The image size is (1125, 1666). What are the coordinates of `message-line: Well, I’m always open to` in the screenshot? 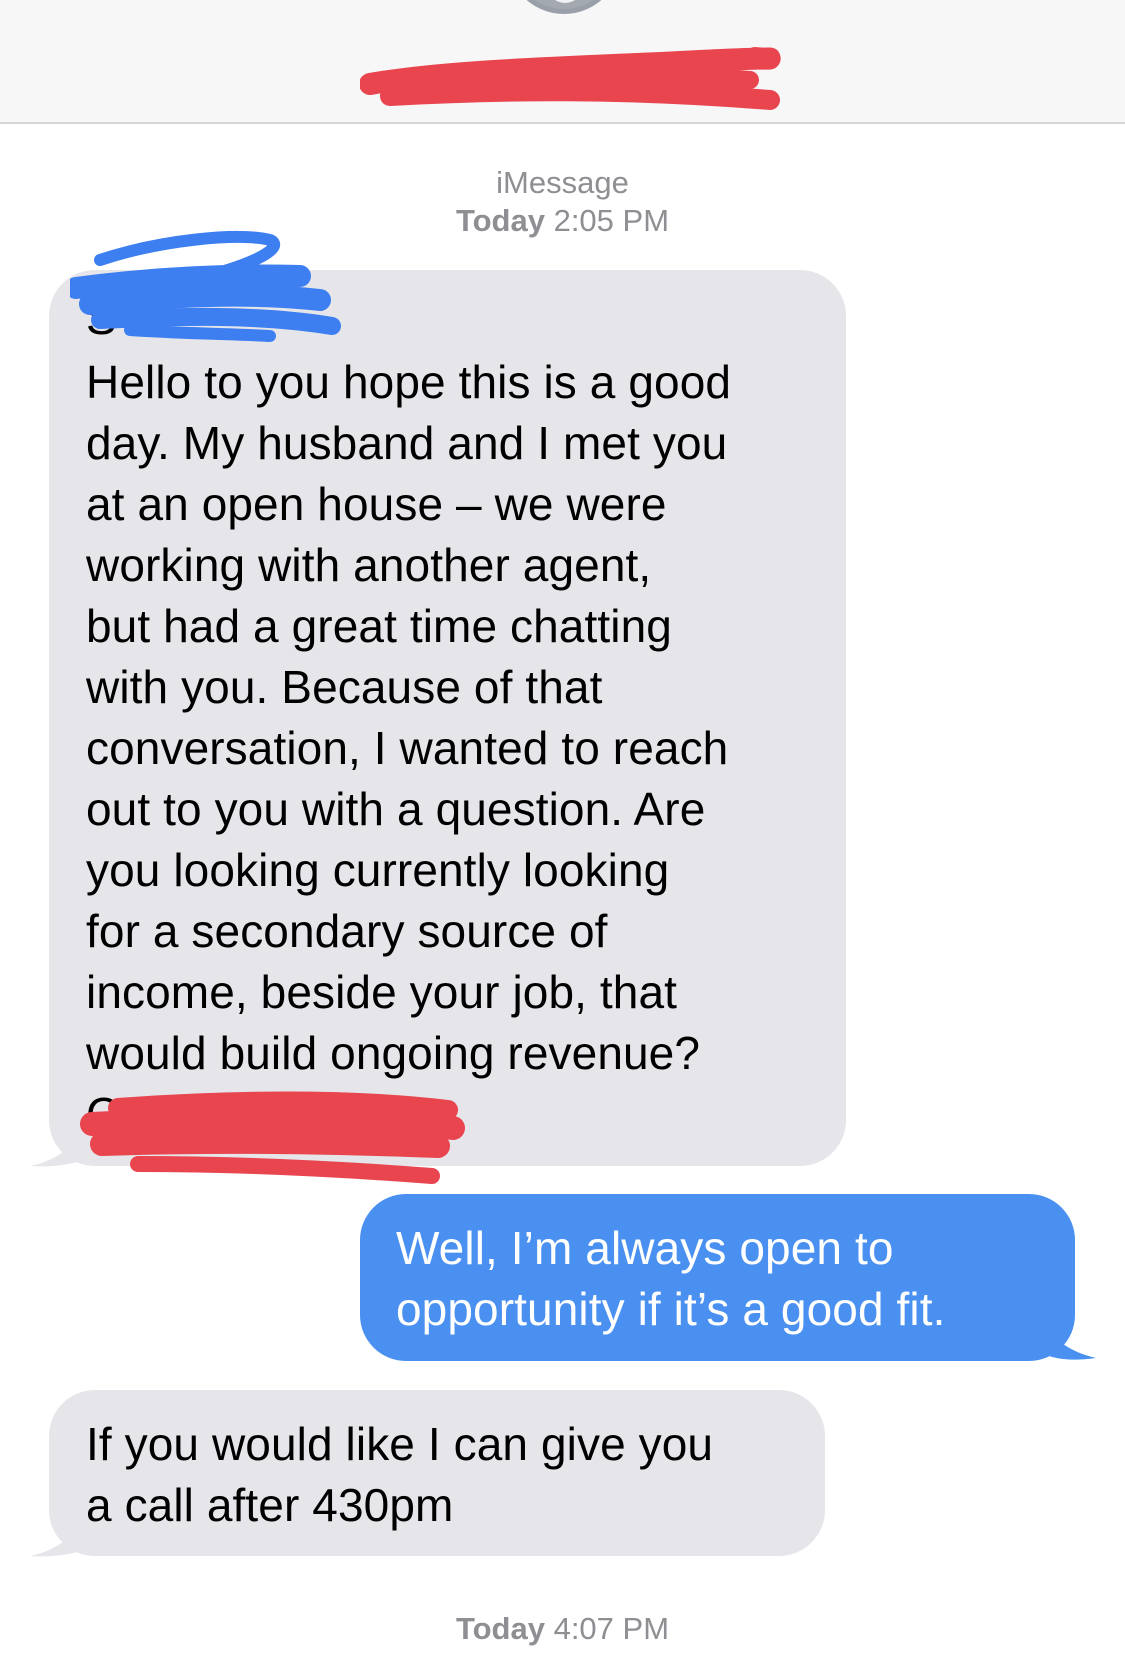 It's located at (645, 1248).